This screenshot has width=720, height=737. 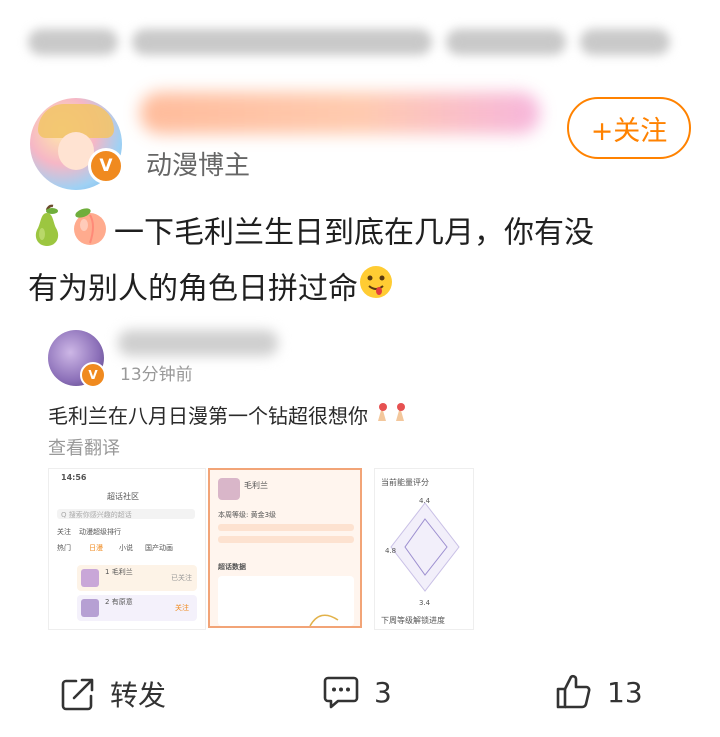 I want to click on shot1-row2: 2 有原意, so click(x=119, y=602).